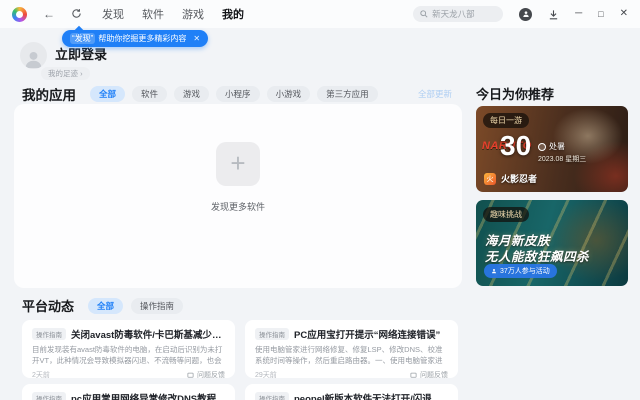 This screenshot has height=400, width=640. What do you see at coordinates (148, 335) in the screenshot?
I see `article-title: 关闭avast防毒软件/卡巴斯基减少卡顿现象` at bounding box center [148, 335].